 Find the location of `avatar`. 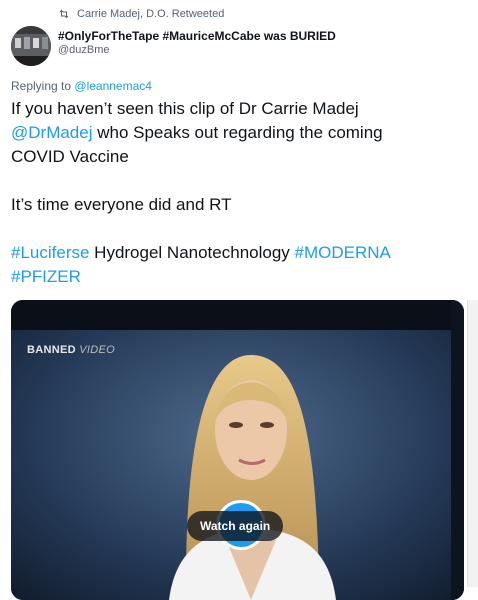

avatar is located at coordinates (31, 46).